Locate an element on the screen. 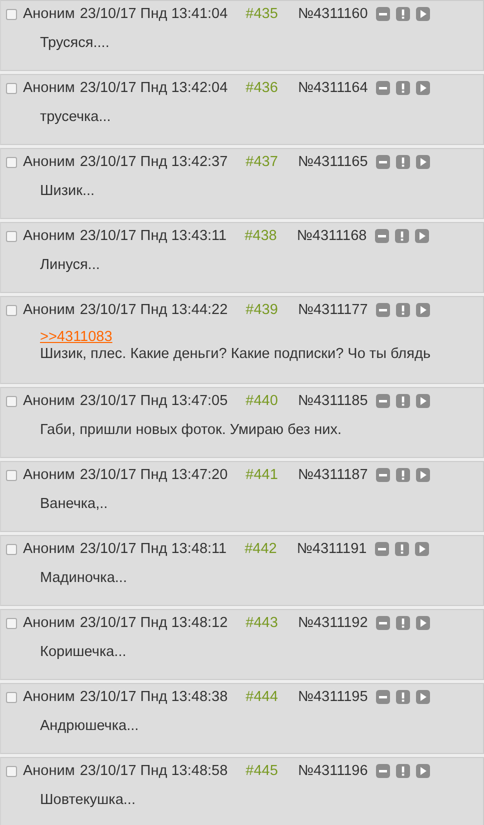 Image resolution: width=484 pixels, height=825 pixels. post-date: 23/10/17 Пнд 13:48:12 is located at coordinates (154, 623).